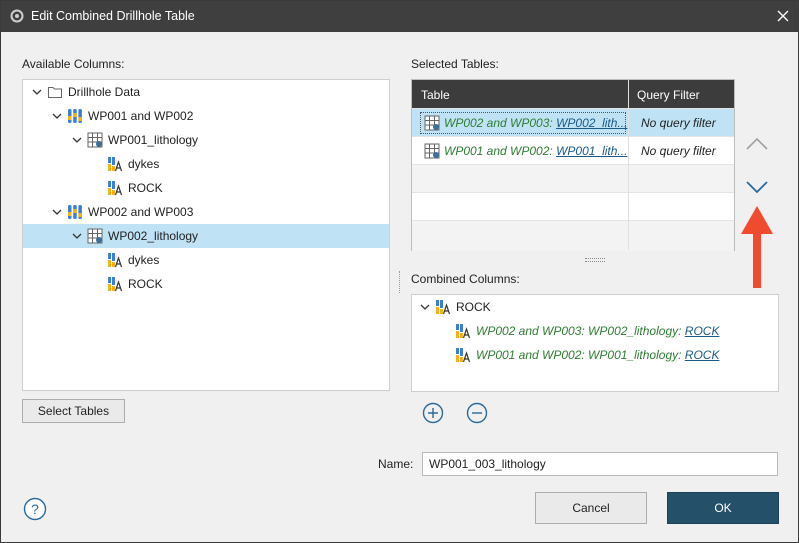  Describe the element at coordinates (523, 123) in the screenshot. I see `focus-outline` at that location.